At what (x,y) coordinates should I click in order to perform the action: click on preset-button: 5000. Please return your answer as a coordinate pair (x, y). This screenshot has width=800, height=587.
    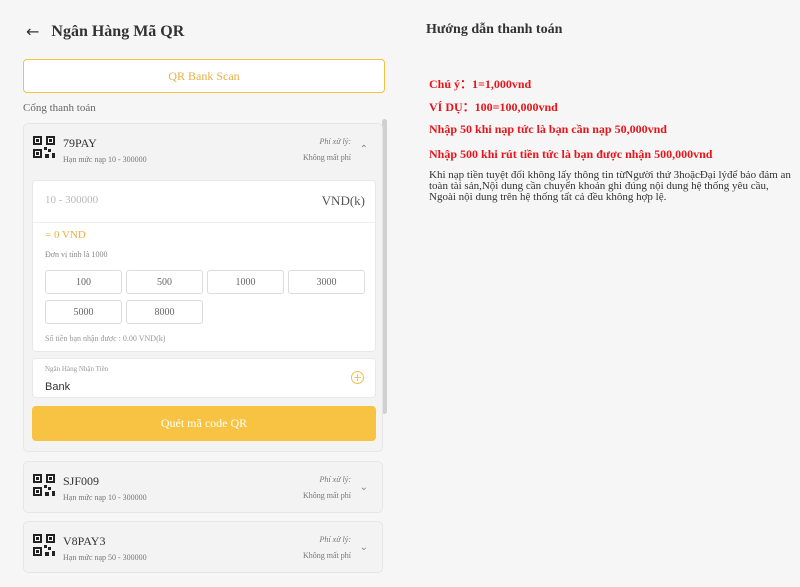
    Looking at the image, I should click on (83, 312).